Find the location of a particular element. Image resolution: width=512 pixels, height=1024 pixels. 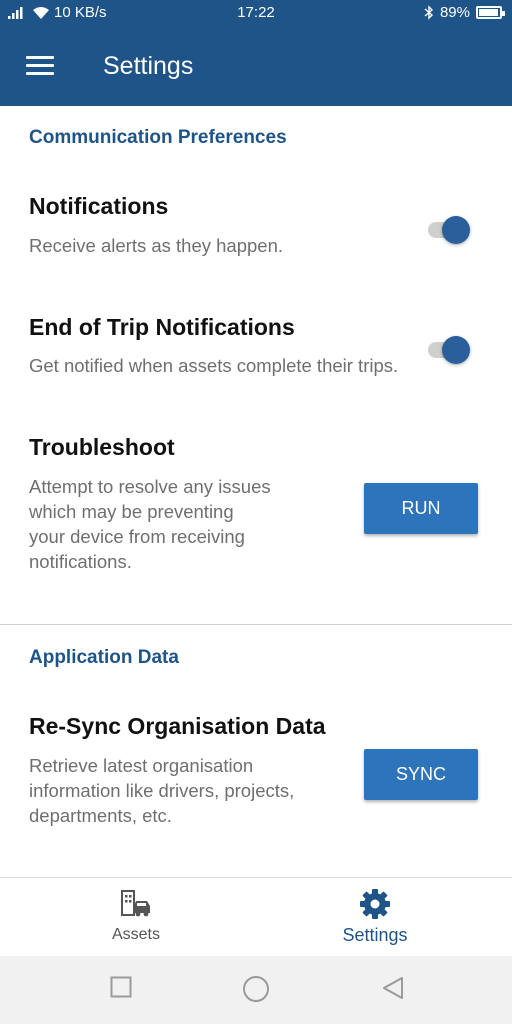

end-of-trip-toggle is located at coordinates (449, 350).